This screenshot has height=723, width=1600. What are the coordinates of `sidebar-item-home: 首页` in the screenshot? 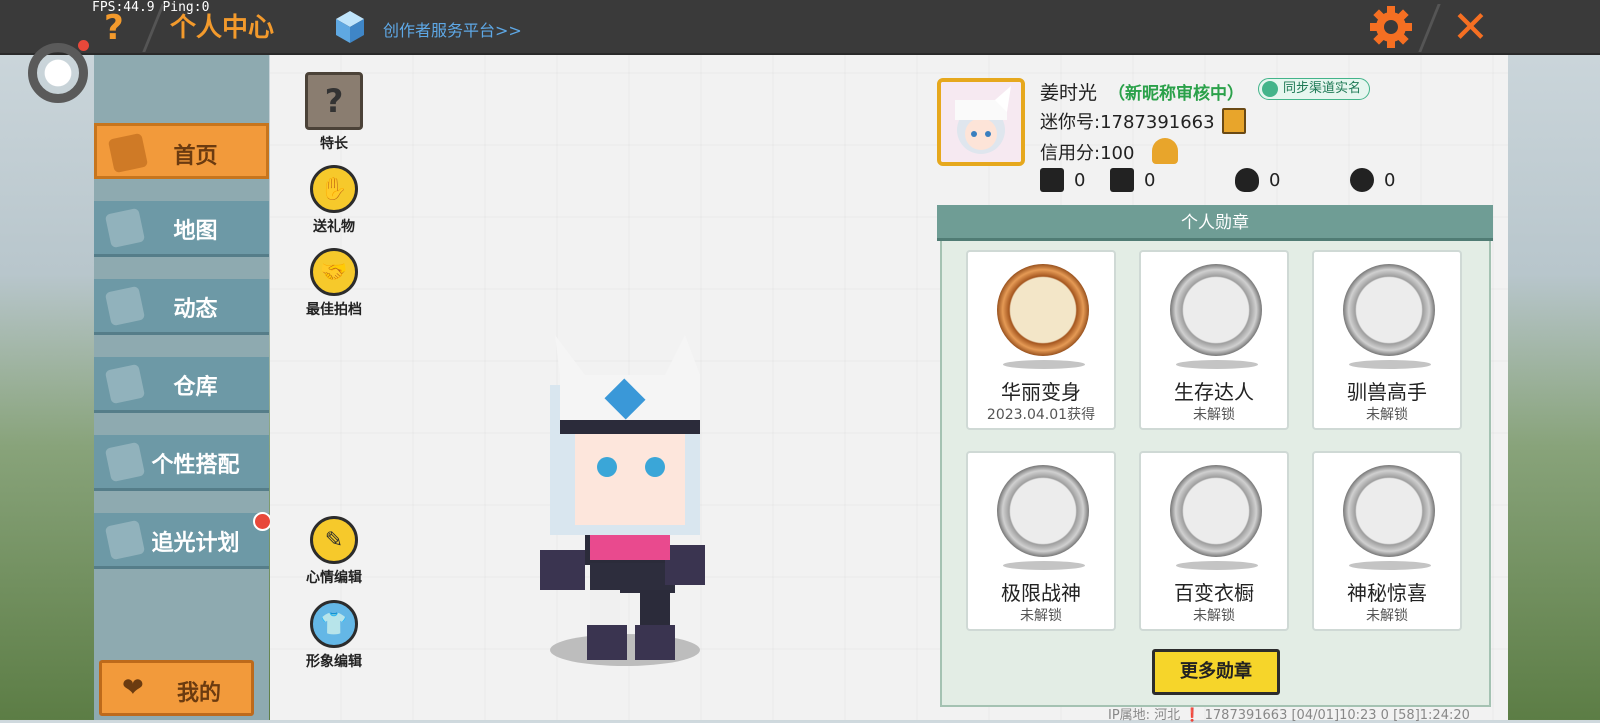 It's located at (181, 151).